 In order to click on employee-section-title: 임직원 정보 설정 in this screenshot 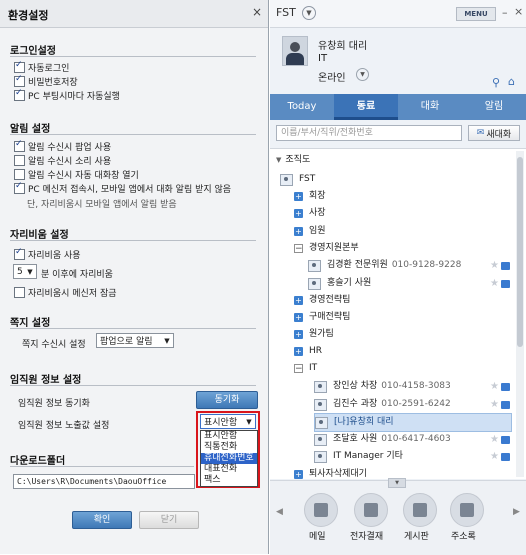, I will do `click(46, 380)`.